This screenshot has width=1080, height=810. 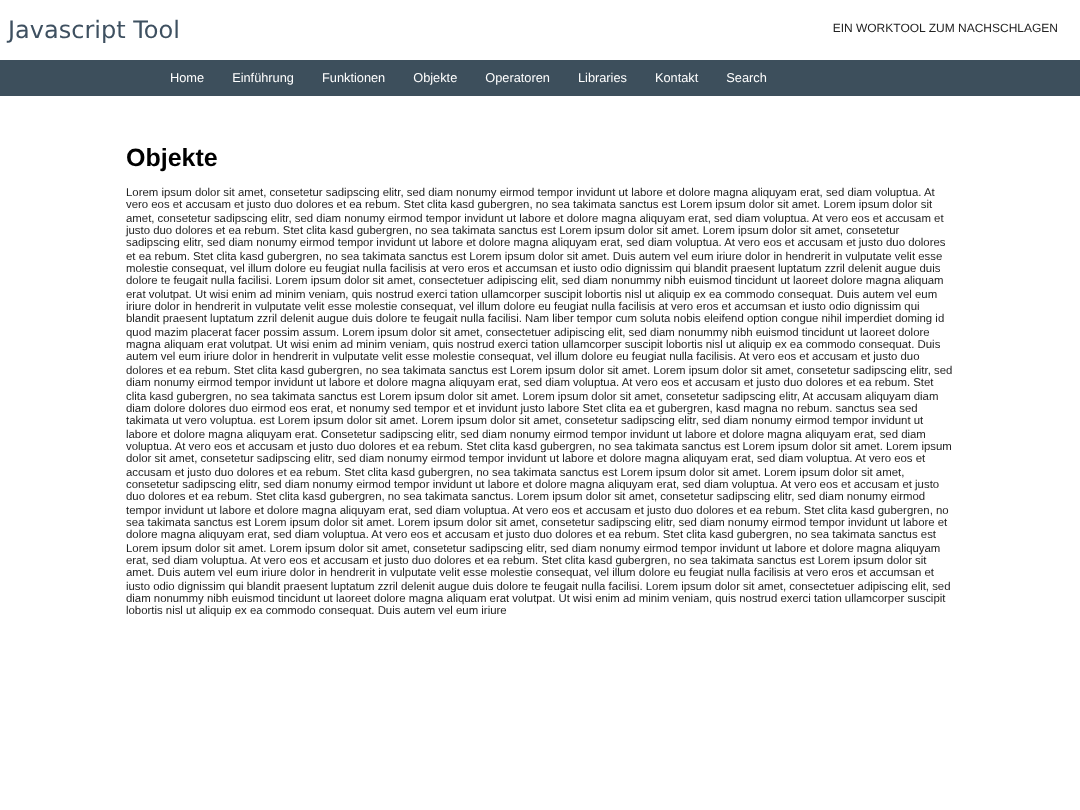 What do you see at coordinates (94, 30) in the screenshot?
I see `site-title: Javascript Tool` at bounding box center [94, 30].